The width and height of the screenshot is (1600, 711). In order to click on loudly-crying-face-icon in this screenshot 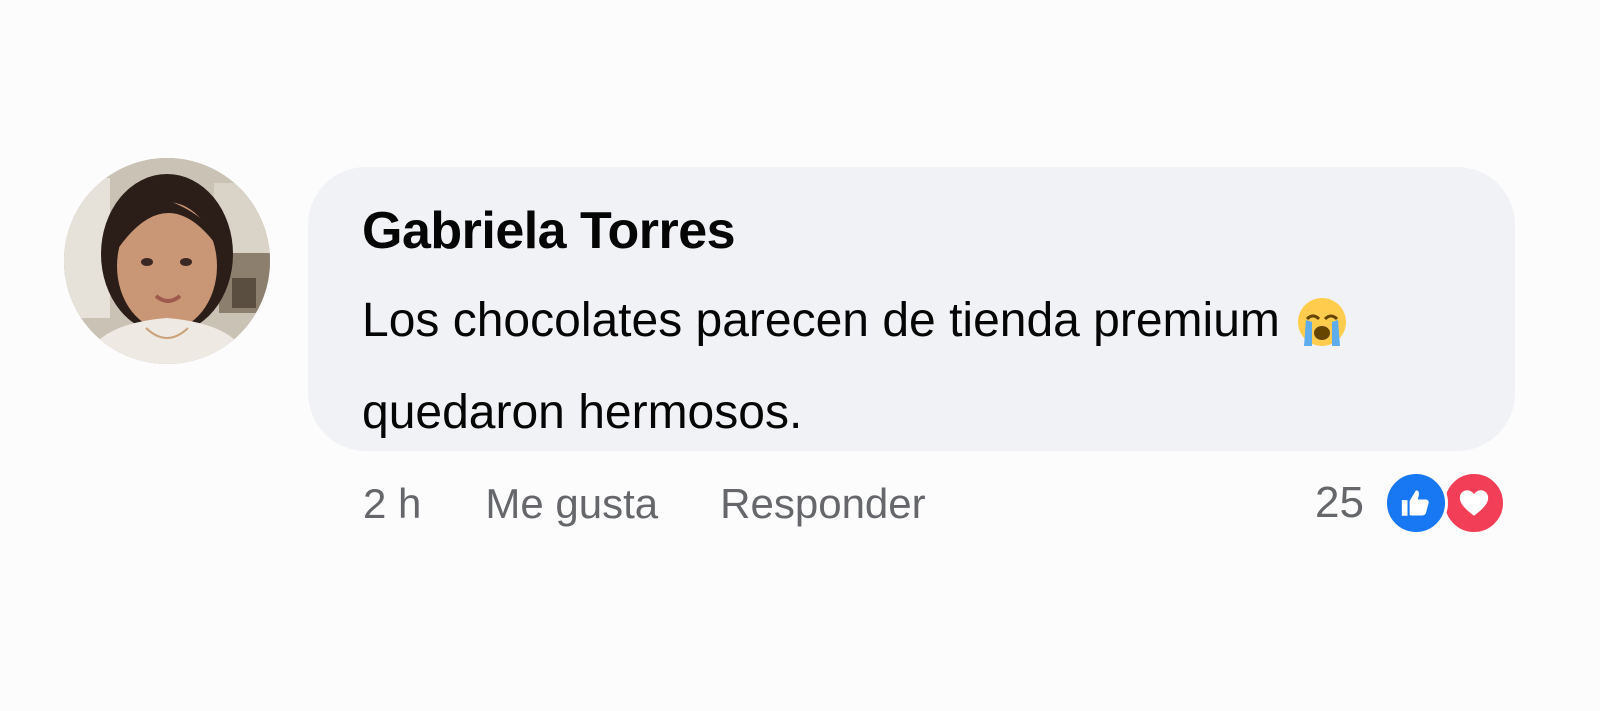, I will do `click(1322, 333)`.